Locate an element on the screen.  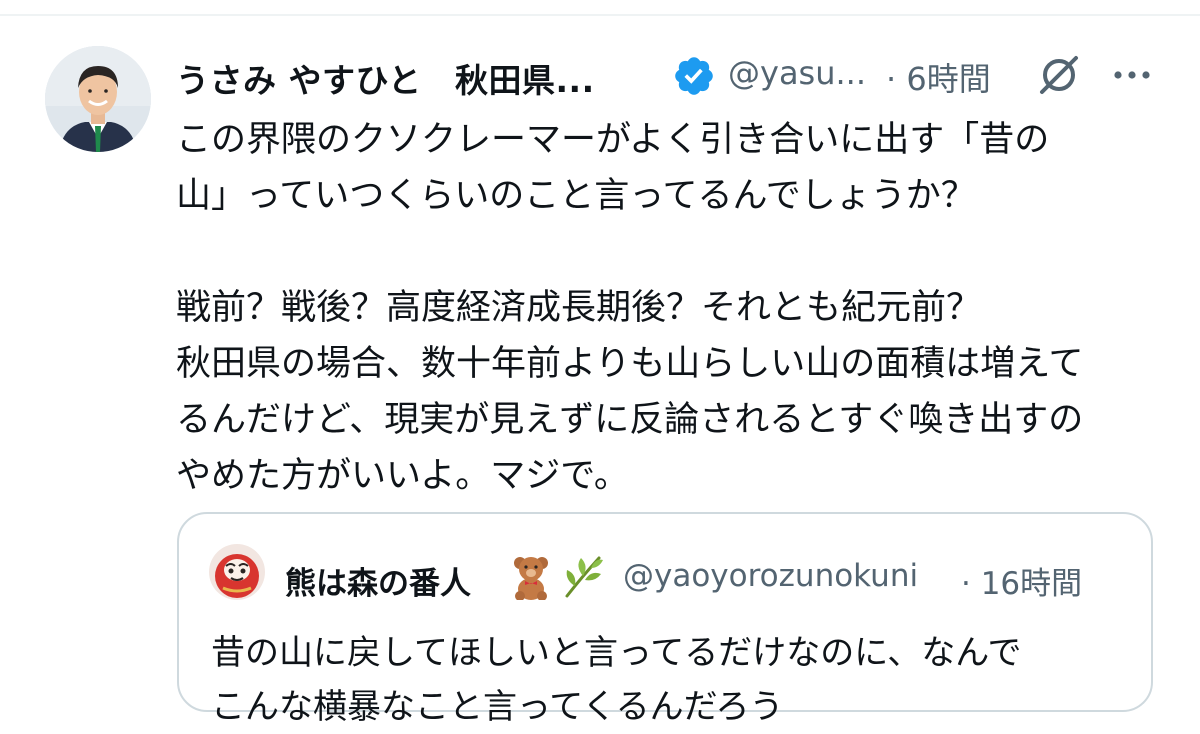
avatar is located at coordinates (98, 99).